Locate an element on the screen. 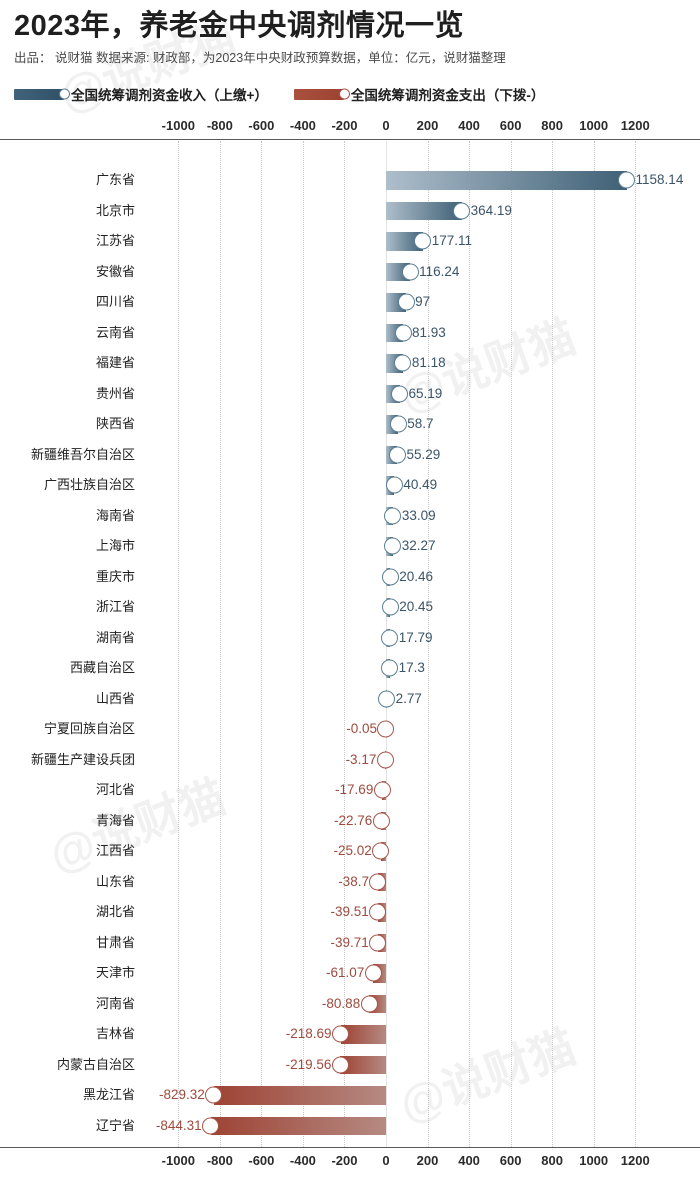 This screenshot has height=1181, width=700. x-axis-tick-label: 200 is located at coordinates (427, 1160).